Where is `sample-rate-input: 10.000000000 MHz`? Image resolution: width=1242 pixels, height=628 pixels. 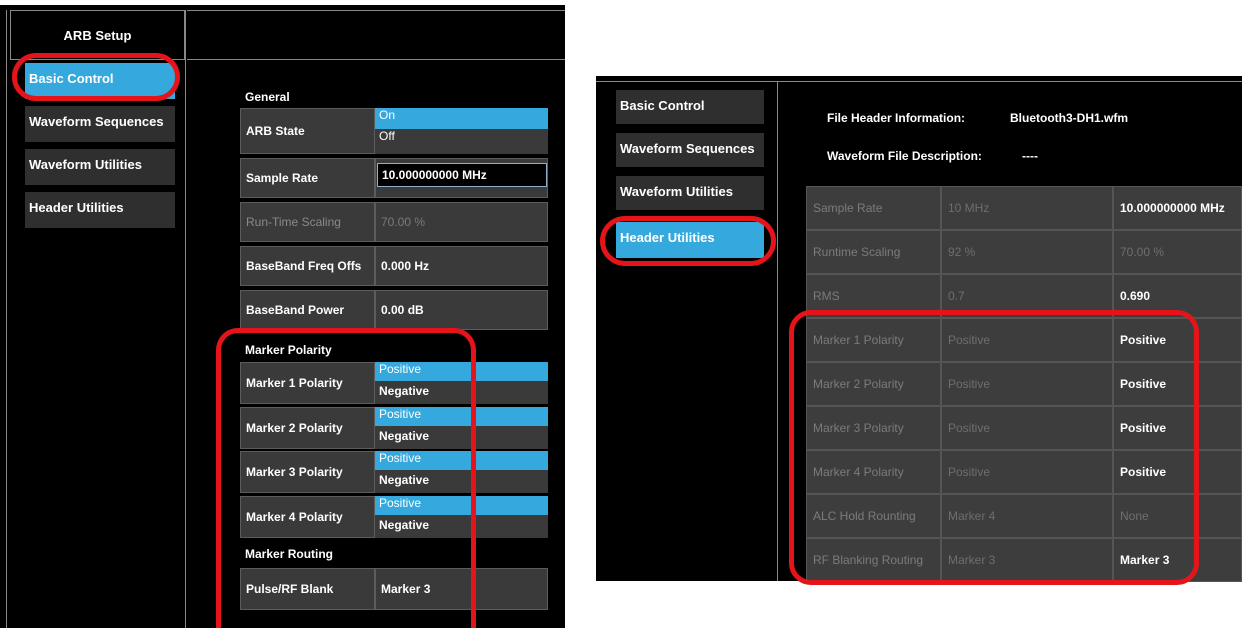 sample-rate-input: 10.000000000 MHz is located at coordinates (462, 175).